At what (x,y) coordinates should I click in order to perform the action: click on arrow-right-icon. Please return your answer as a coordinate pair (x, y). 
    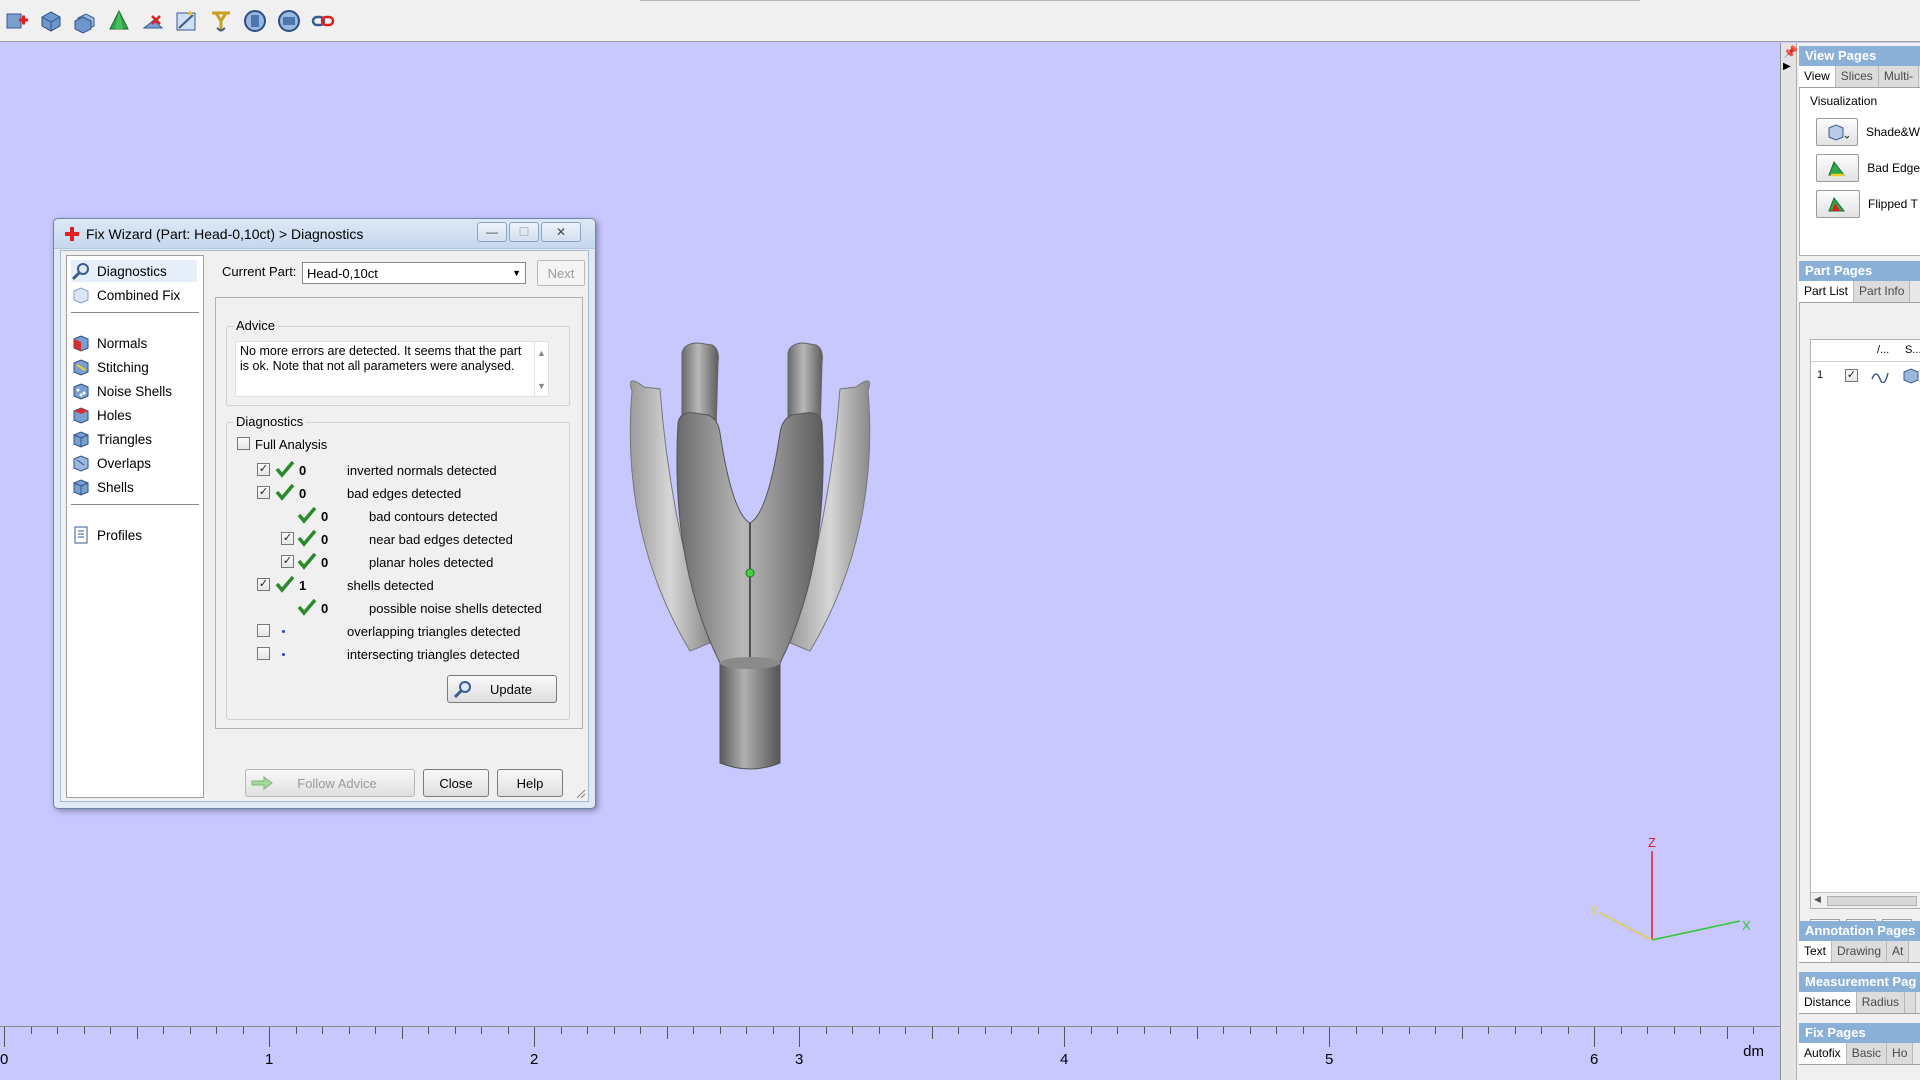
    Looking at the image, I should click on (262, 783).